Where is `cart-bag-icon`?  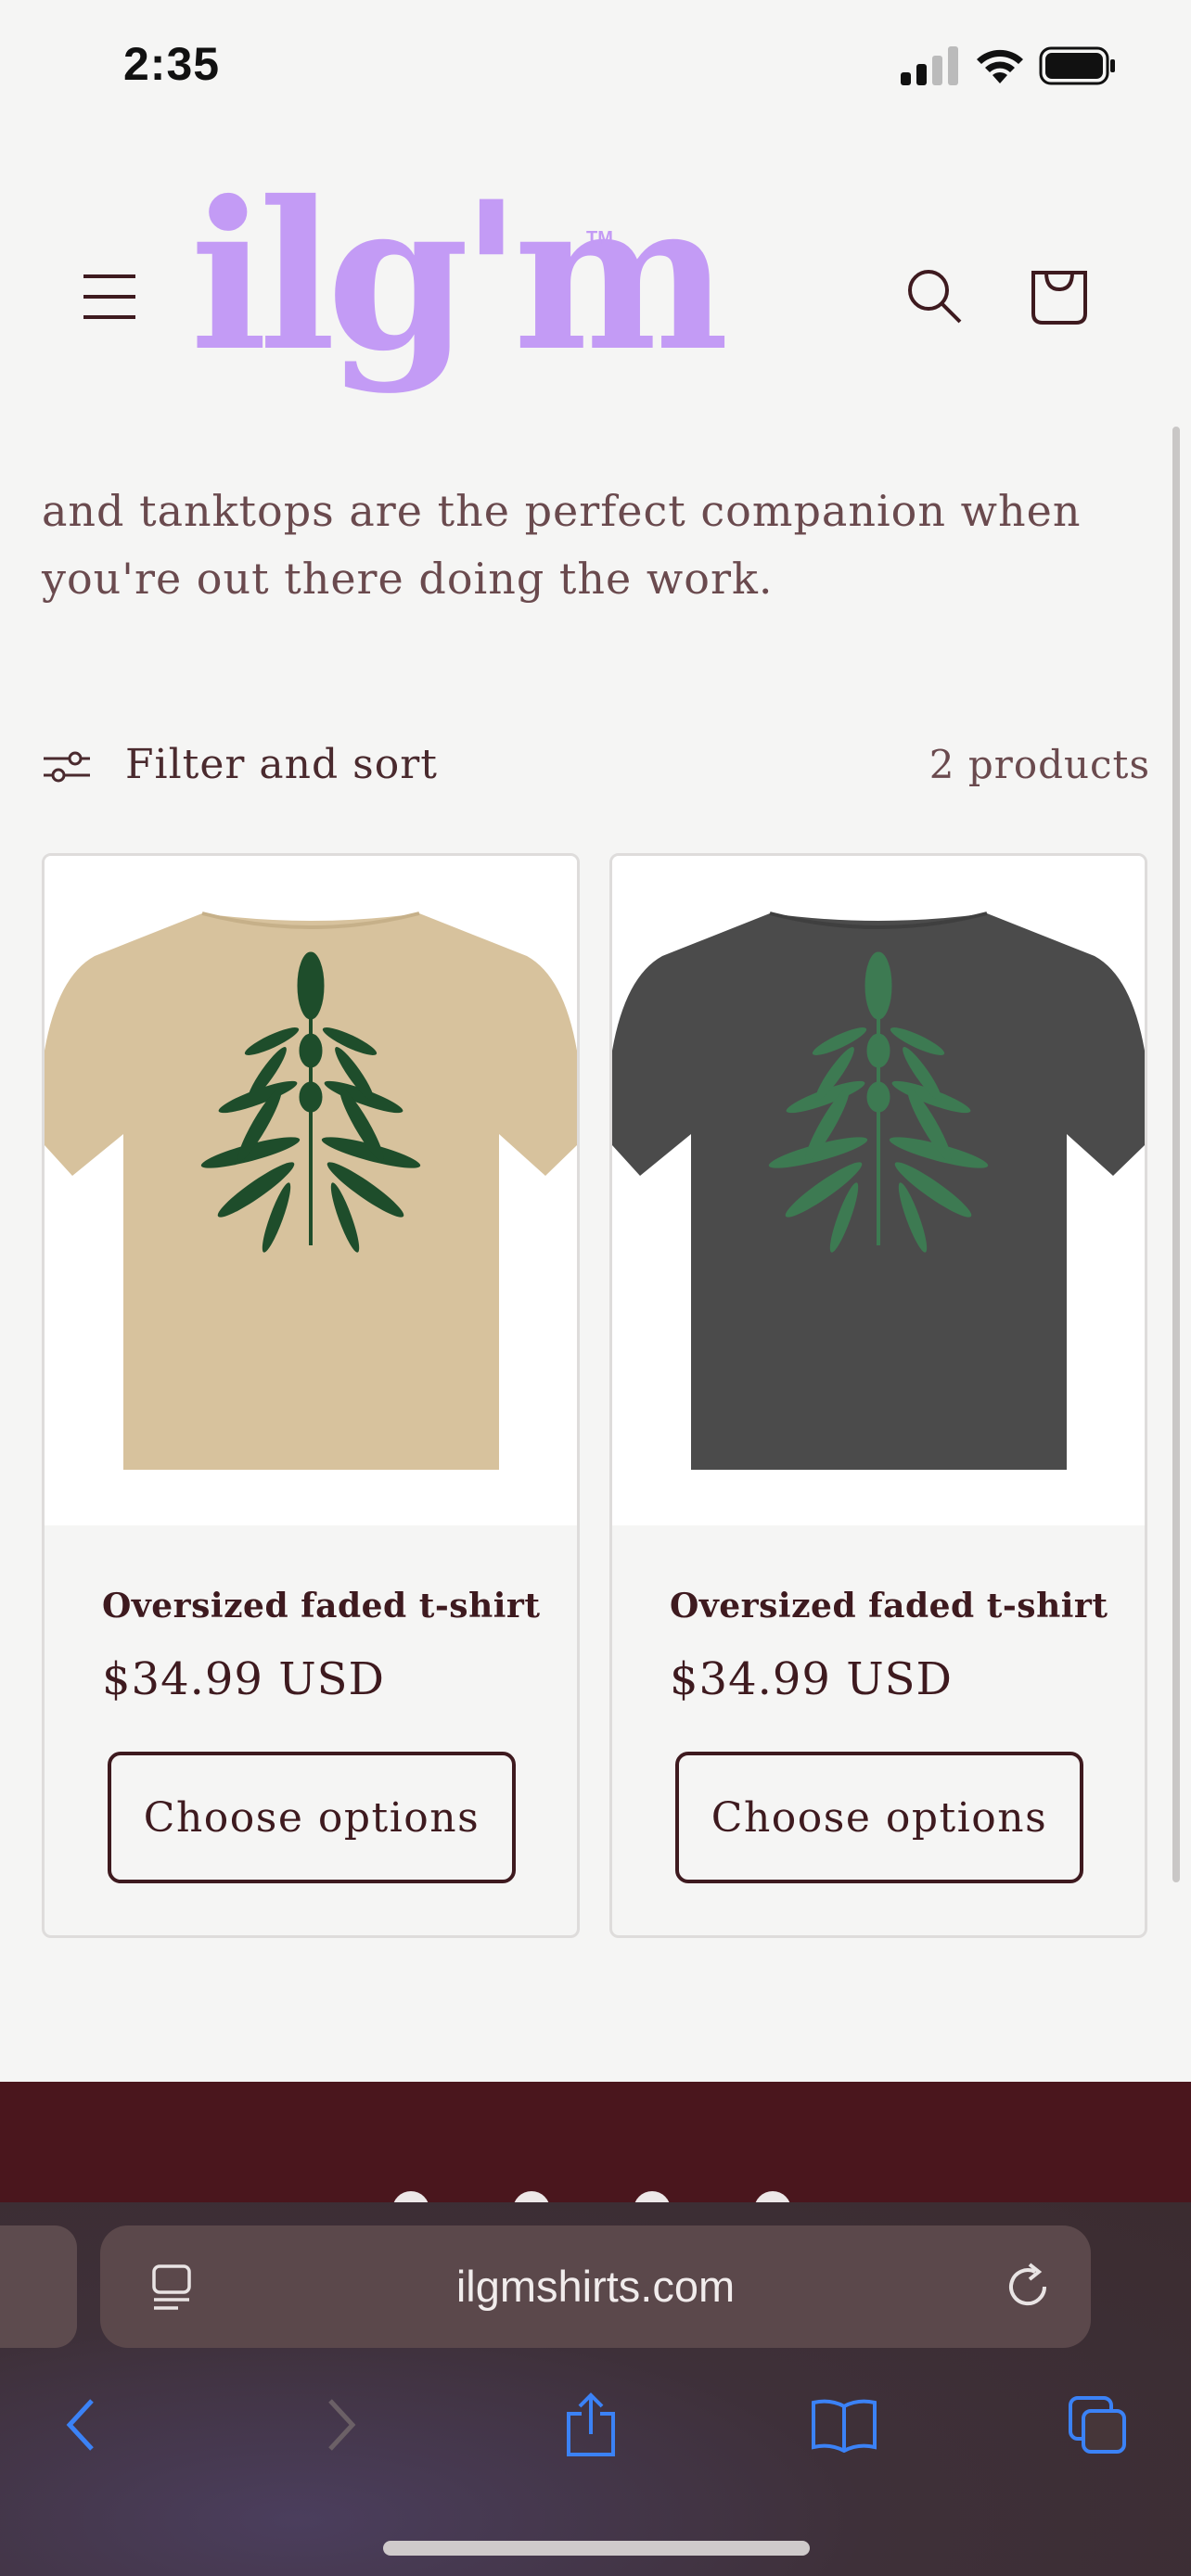 cart-bag-icon is located at coordinates (1059, 293).